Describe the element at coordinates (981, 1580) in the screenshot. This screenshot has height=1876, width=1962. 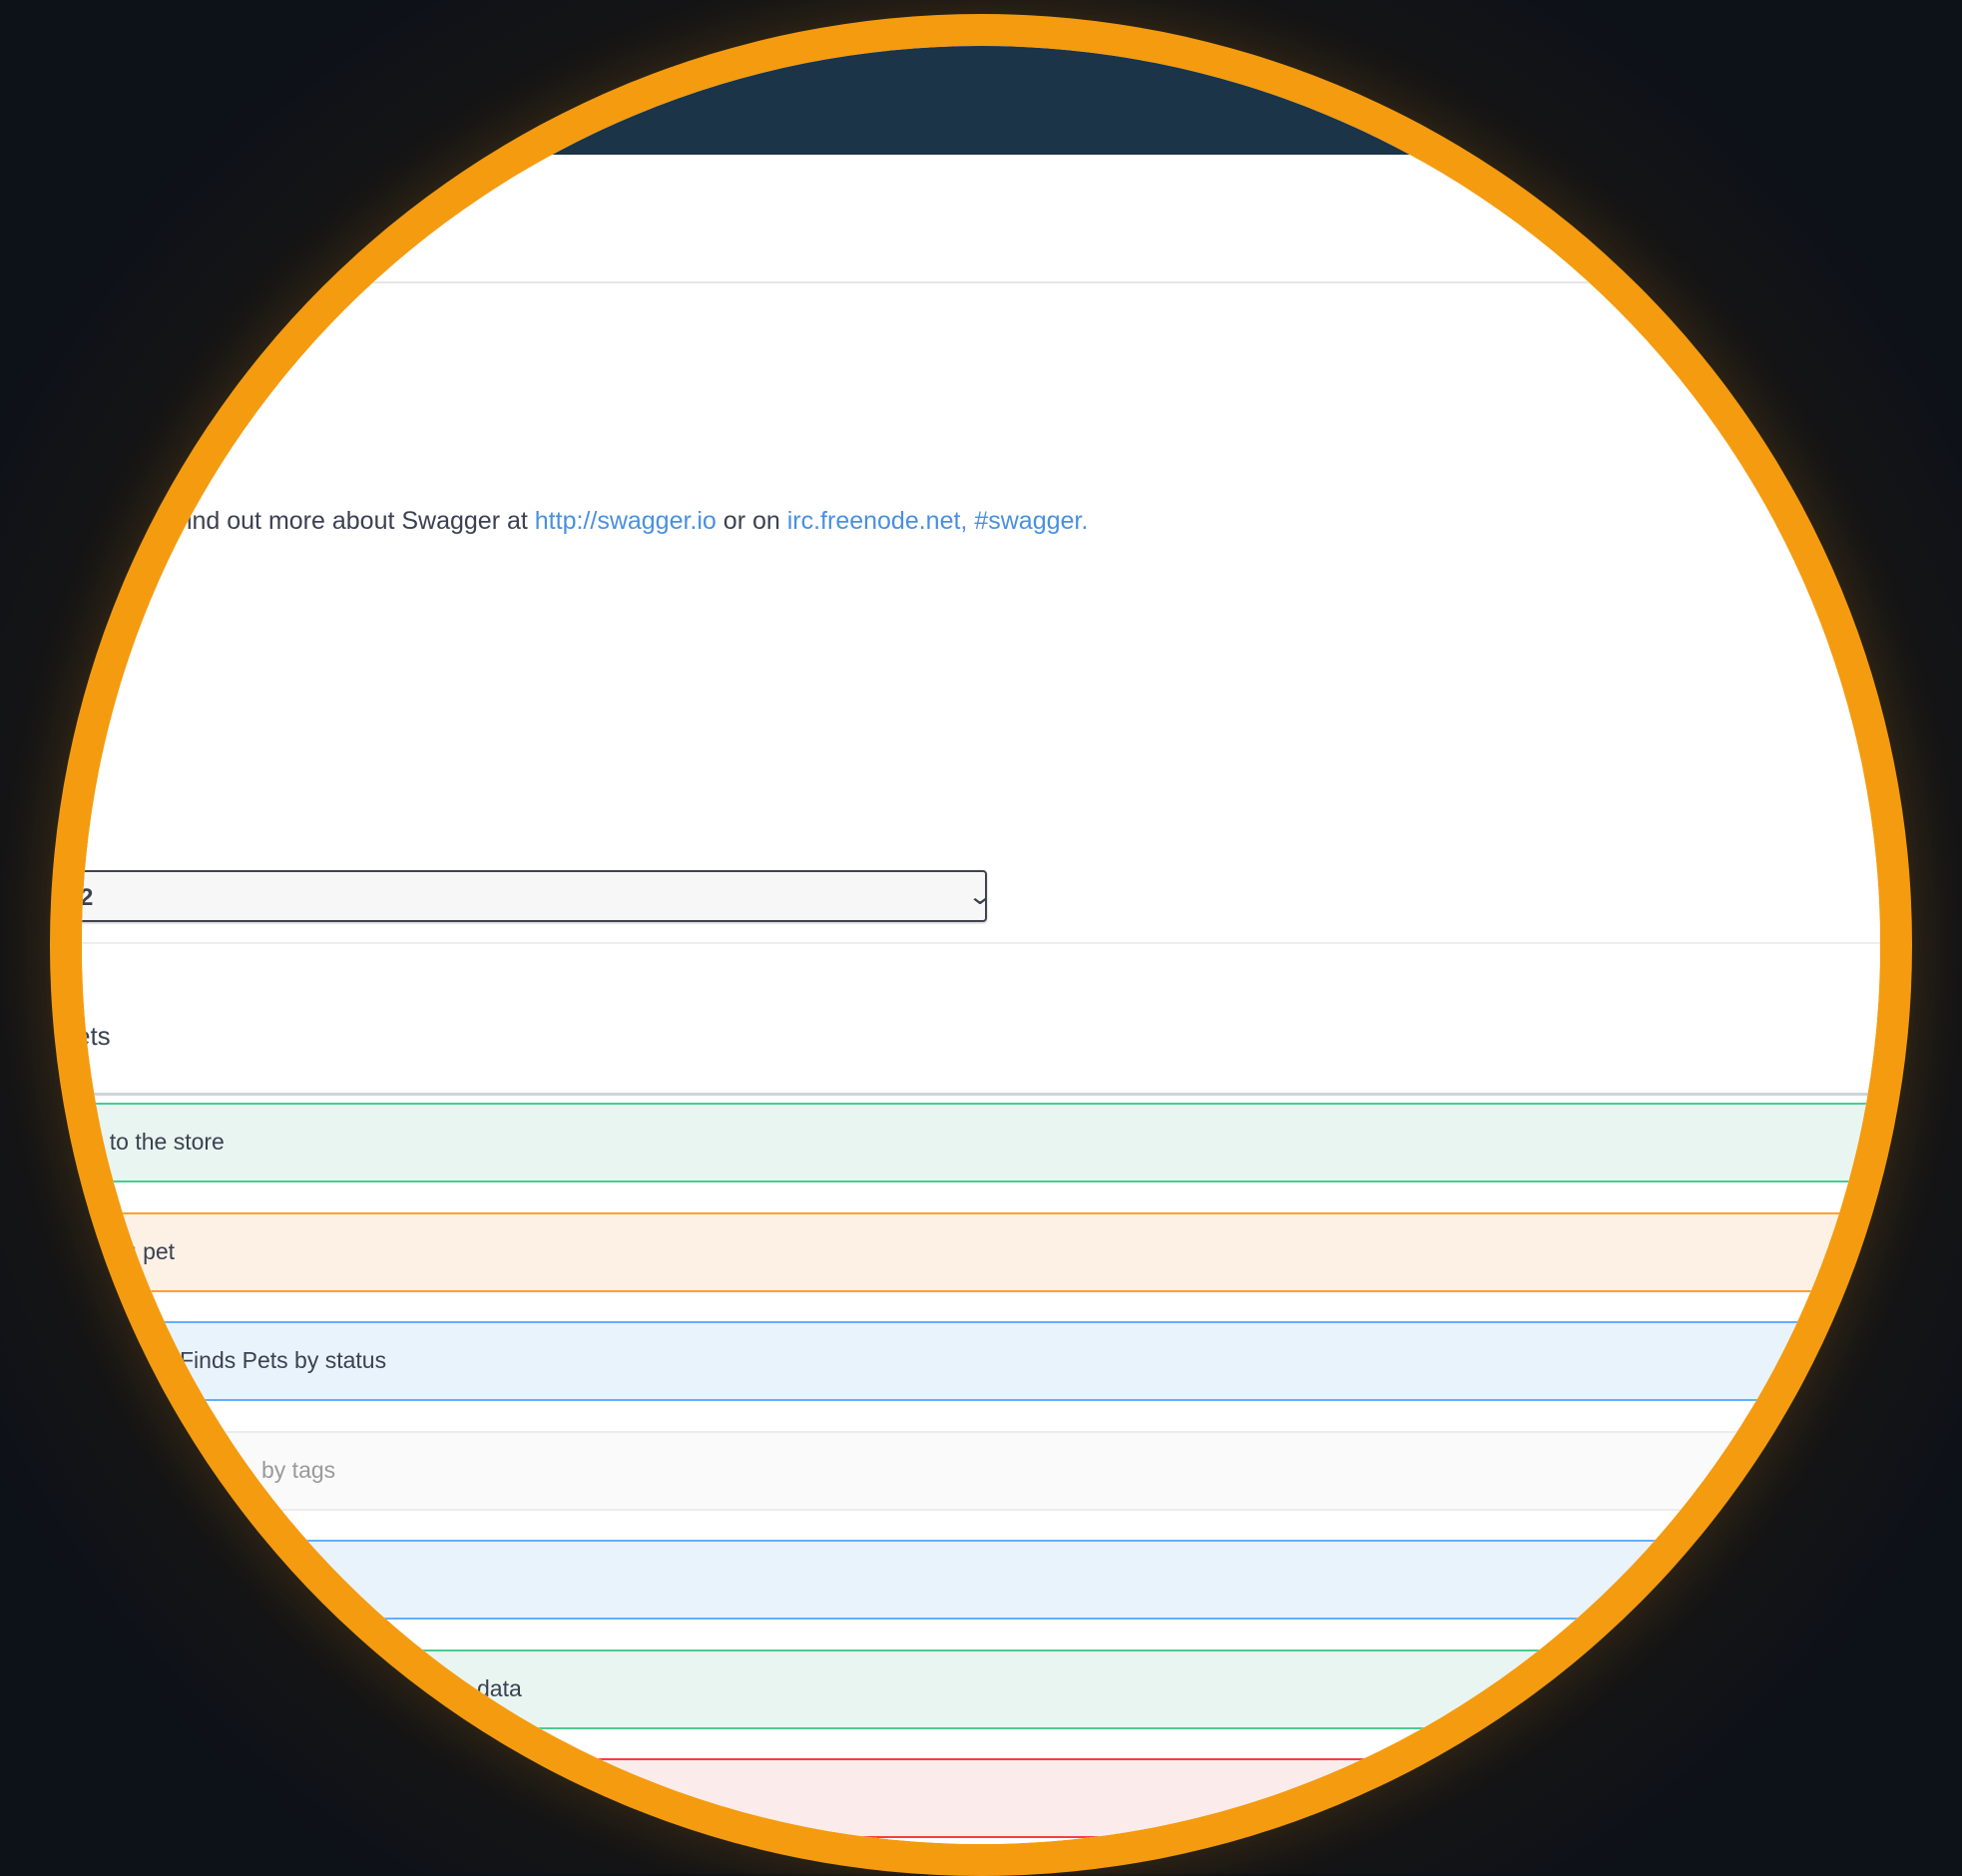
I see `operation-get-pet-by-id` at that location.